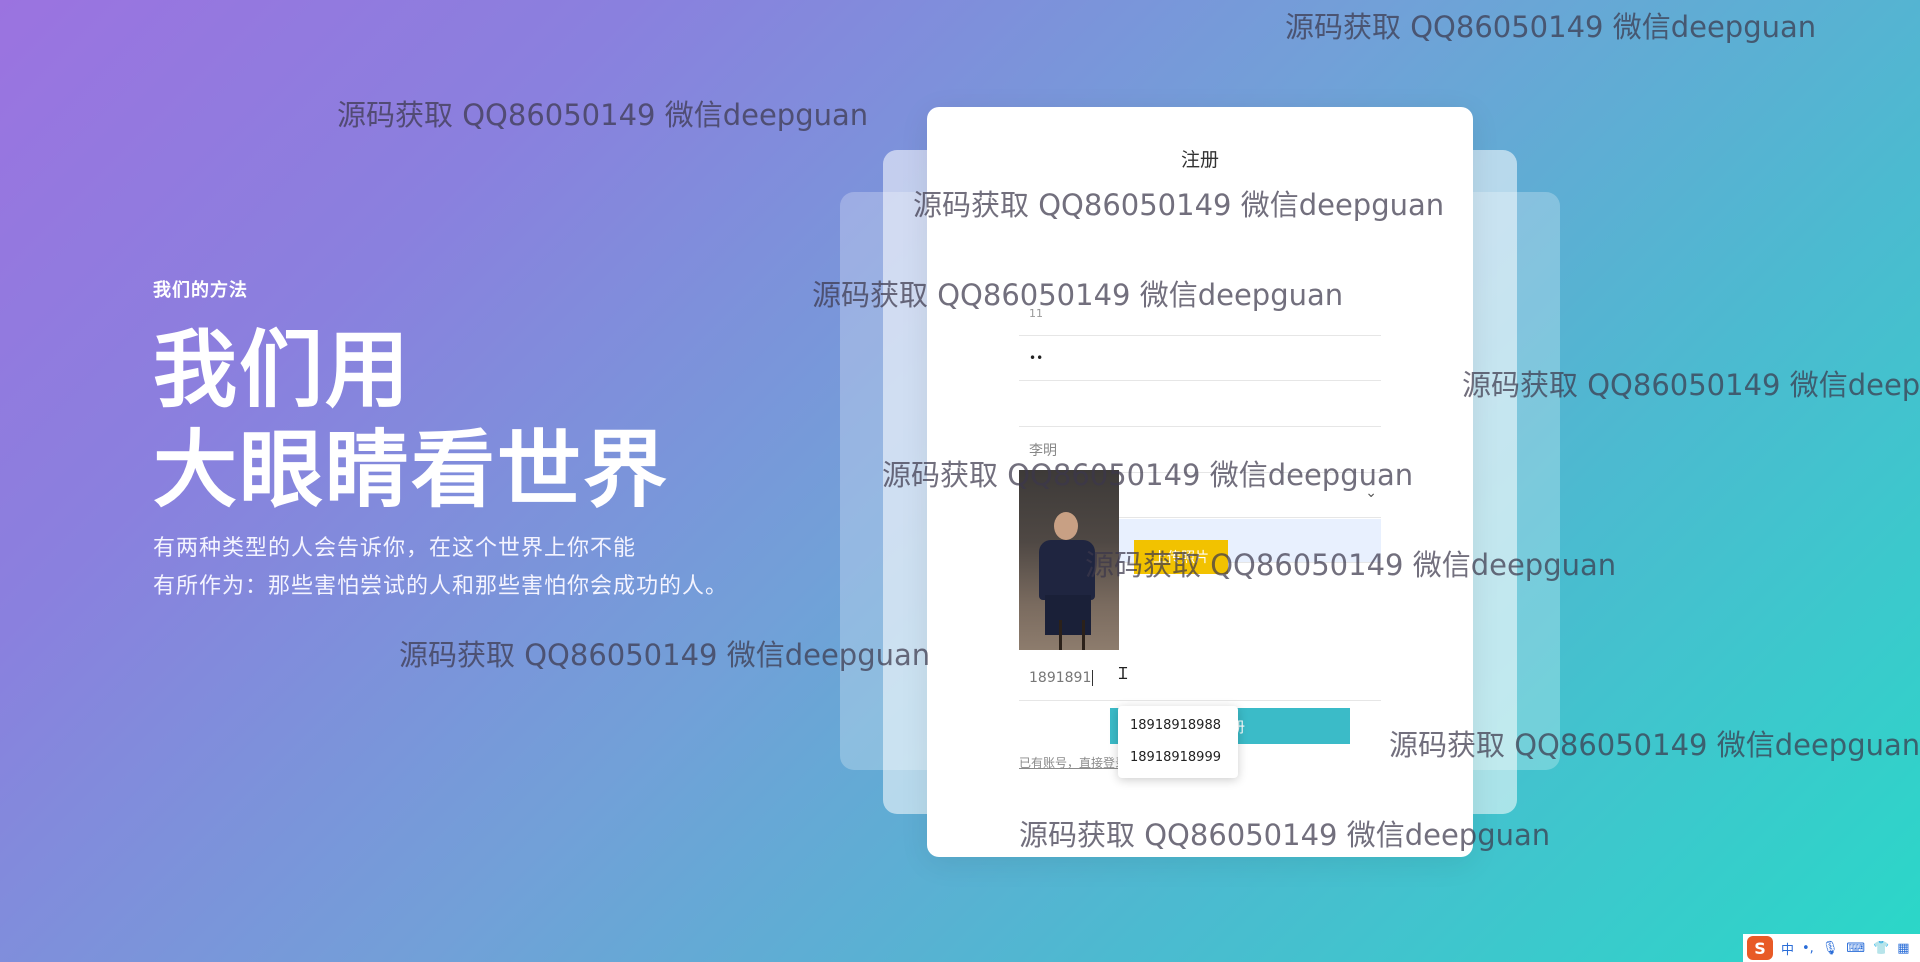 The height and width of the screenshot is (962, 1920). I want to click on avatar-photo, so click(1069, 560).